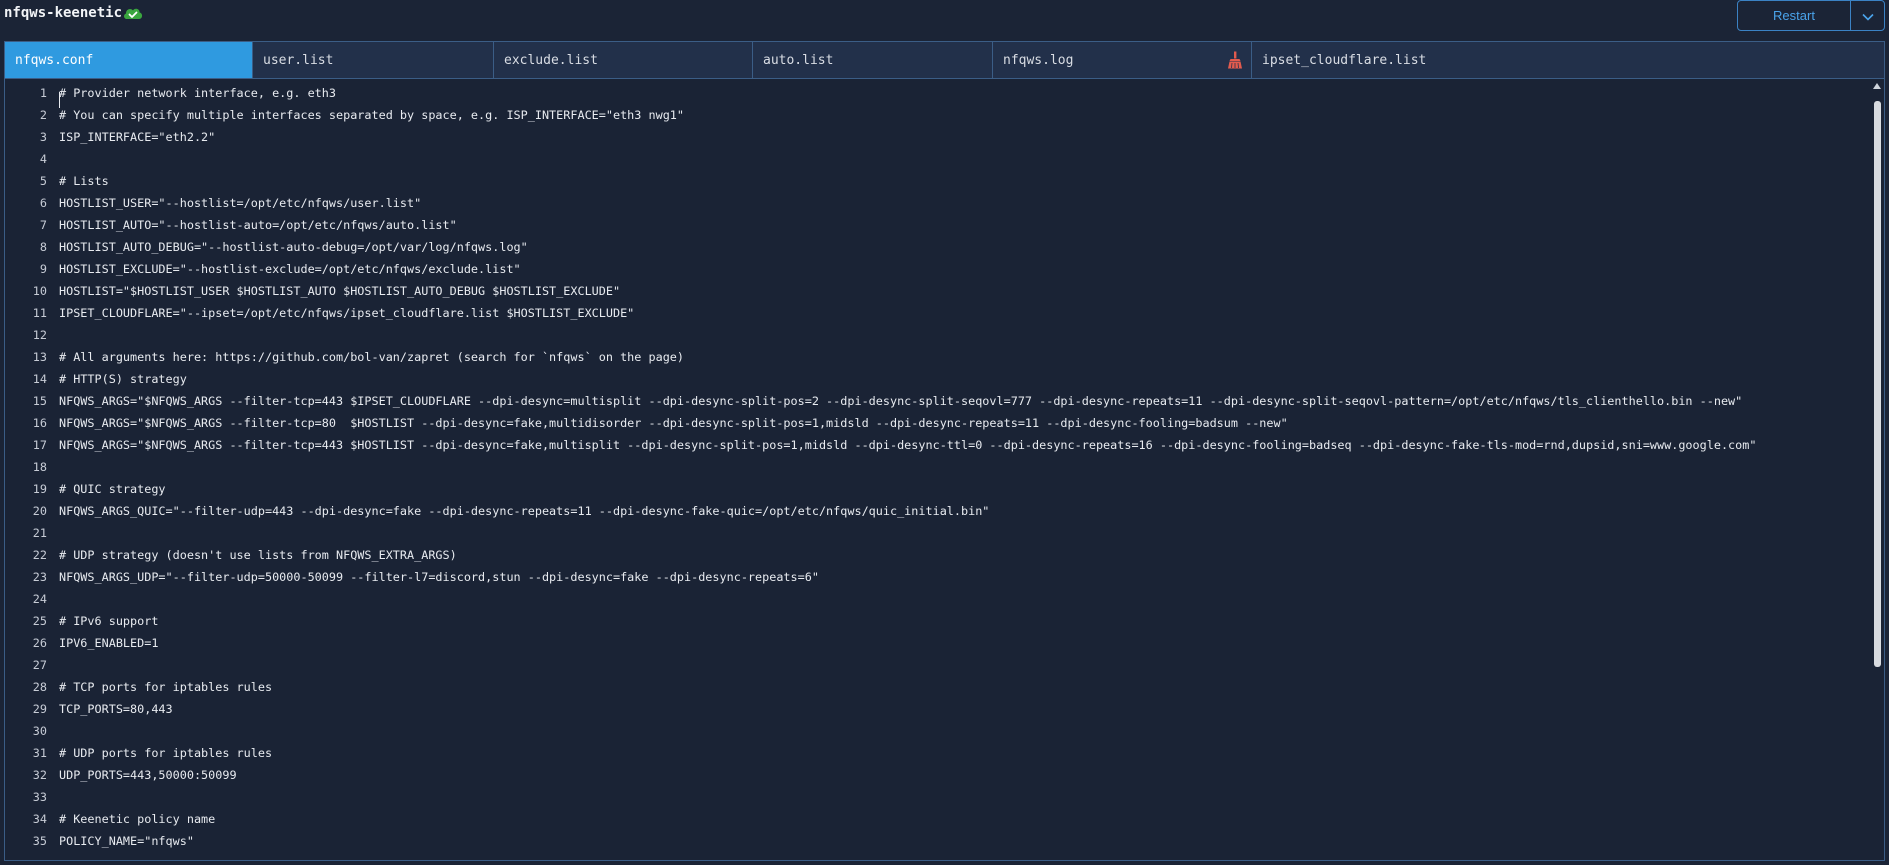  I want to click on tab-auto-list: auto.list, so click(873, 60).